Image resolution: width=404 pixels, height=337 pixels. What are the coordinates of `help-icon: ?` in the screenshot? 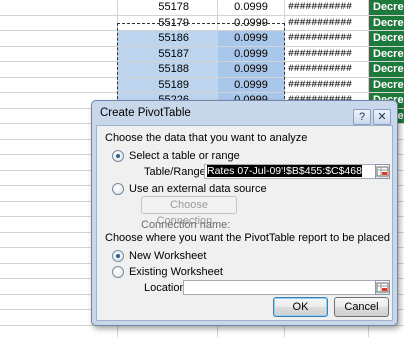 It's located at (362, 117).